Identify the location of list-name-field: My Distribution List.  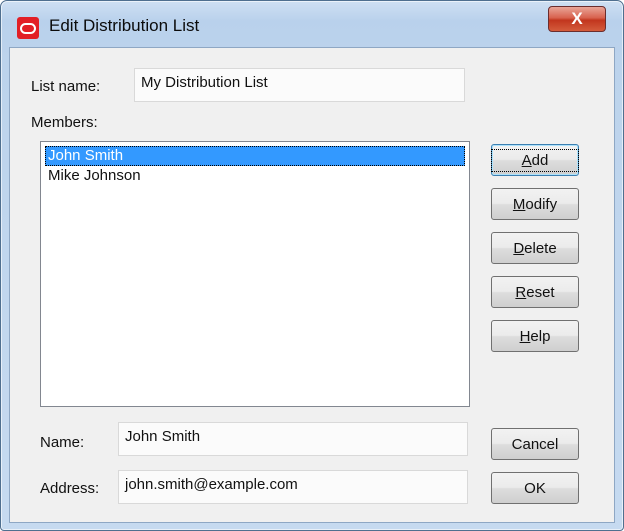
(299, 85).